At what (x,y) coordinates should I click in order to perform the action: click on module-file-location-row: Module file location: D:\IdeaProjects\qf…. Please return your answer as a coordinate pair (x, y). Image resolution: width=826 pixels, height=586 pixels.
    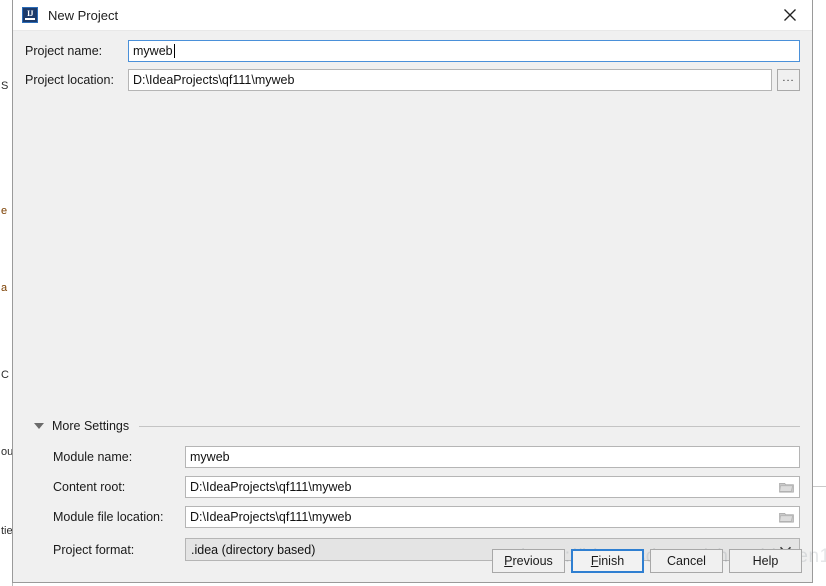
    Looking at the image, I should click on (426, 517).